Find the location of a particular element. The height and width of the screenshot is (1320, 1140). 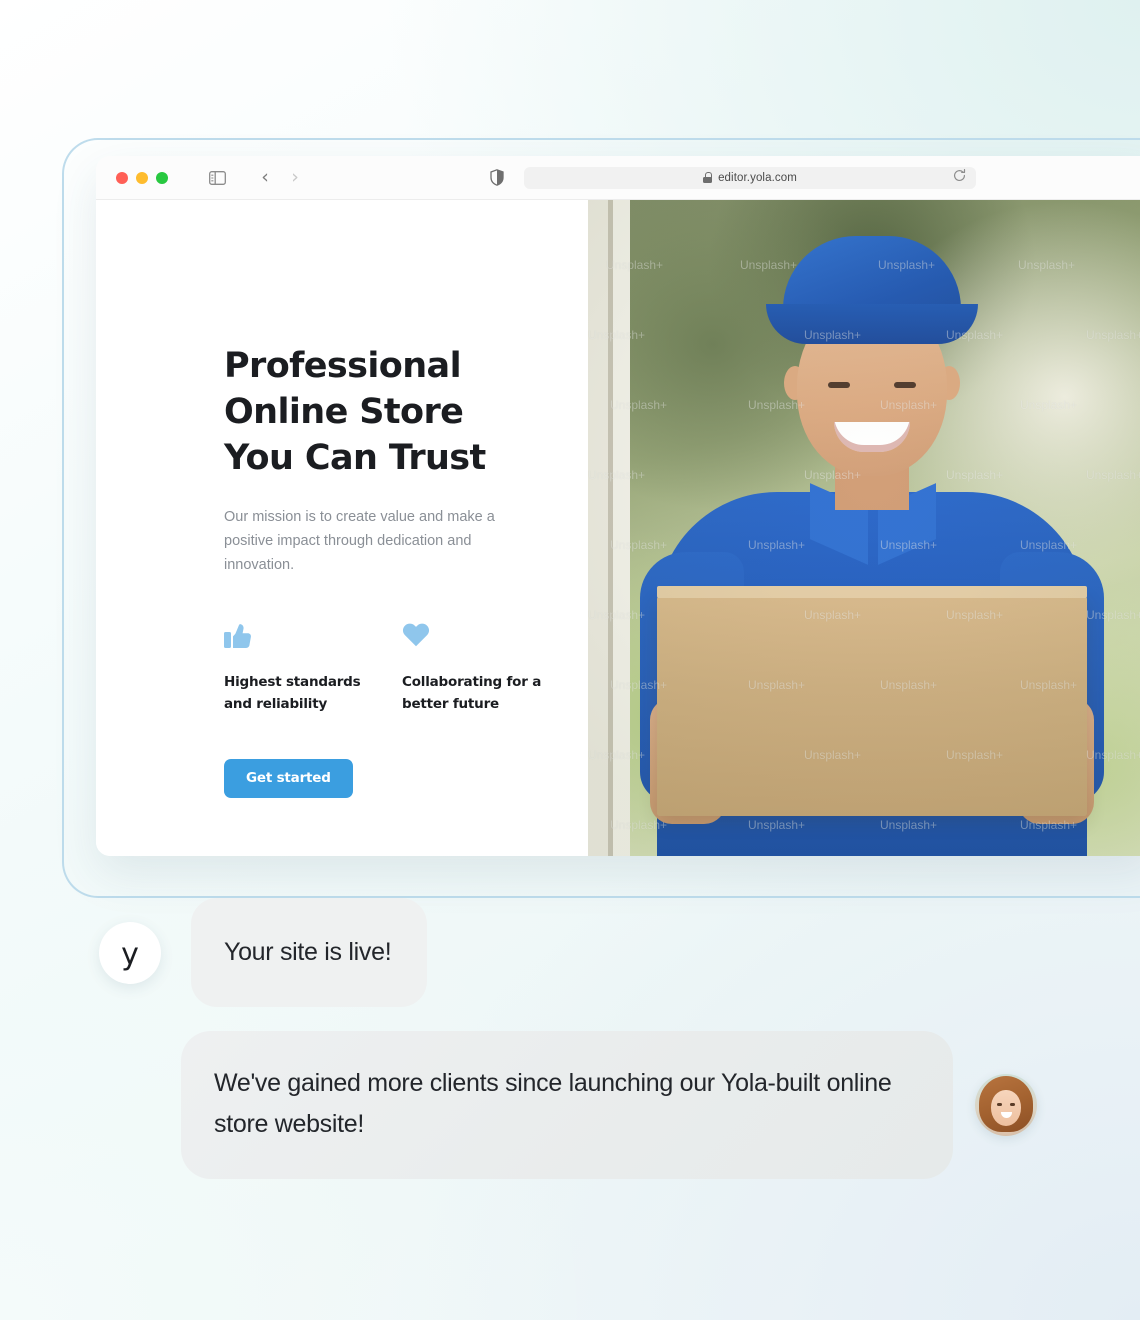

avatar-face is located at coordinates (1006, 1108).